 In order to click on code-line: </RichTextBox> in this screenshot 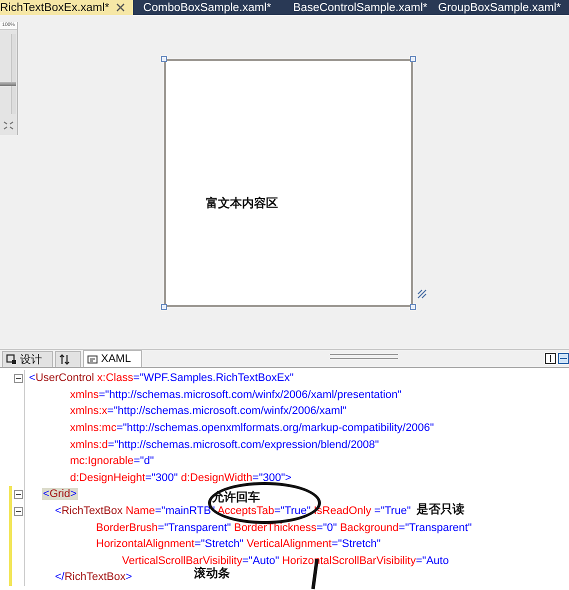, I will do `click(93, 577)`.